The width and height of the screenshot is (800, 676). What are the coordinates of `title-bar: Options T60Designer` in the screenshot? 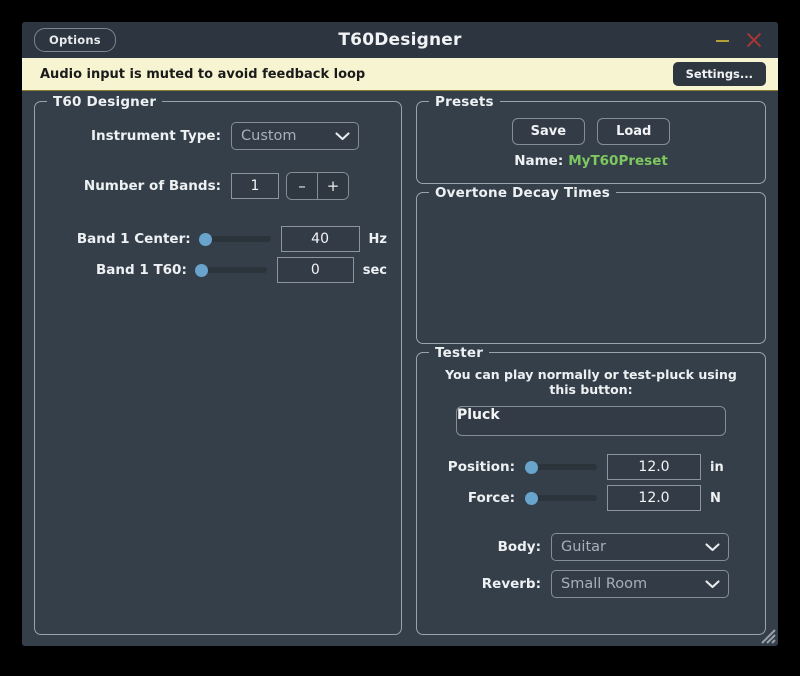 It's located at (400, 40).